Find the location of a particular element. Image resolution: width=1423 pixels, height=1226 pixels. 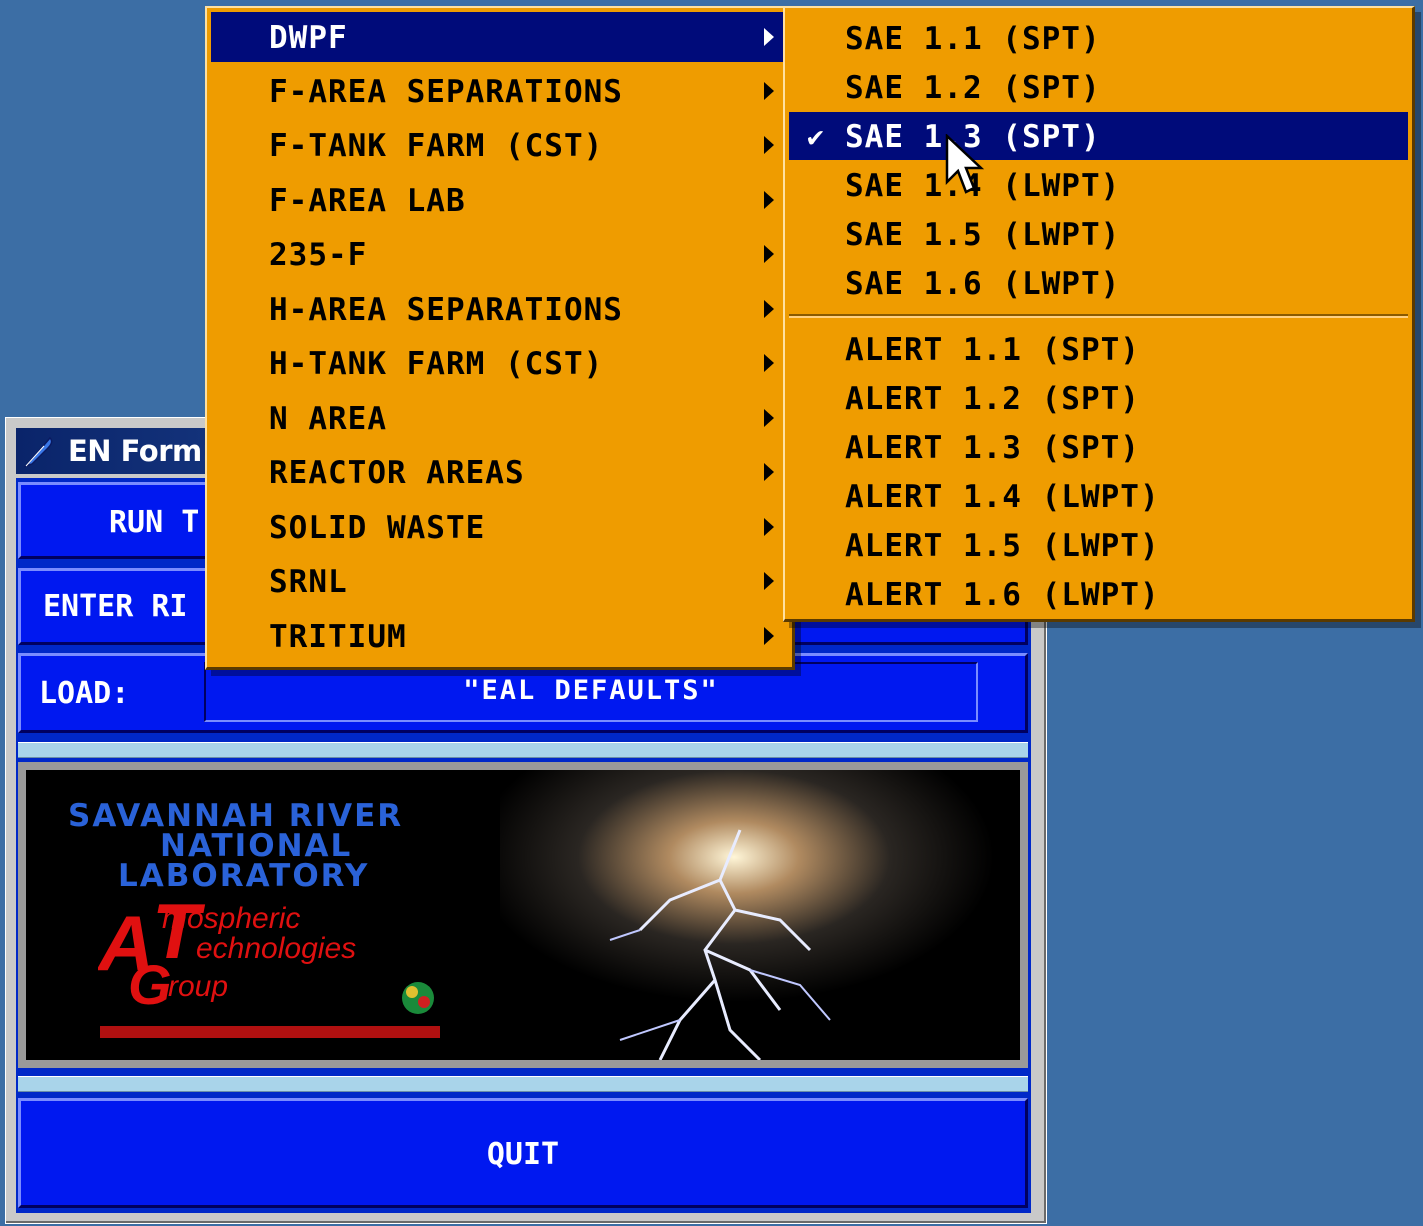

menu-item-label: REACTOR AREAS is located at coordinates (397, 473).